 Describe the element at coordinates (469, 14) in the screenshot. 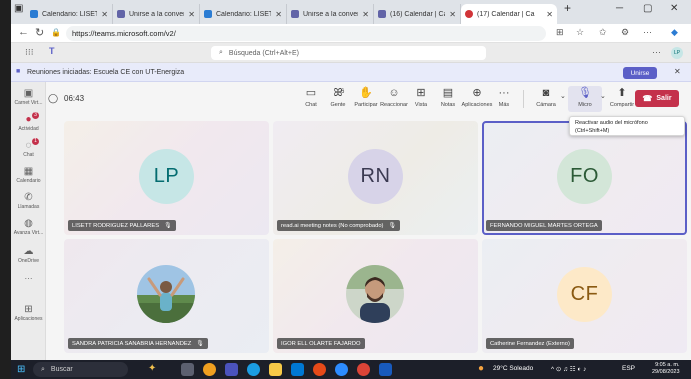

I see `recording-icon` at that location.